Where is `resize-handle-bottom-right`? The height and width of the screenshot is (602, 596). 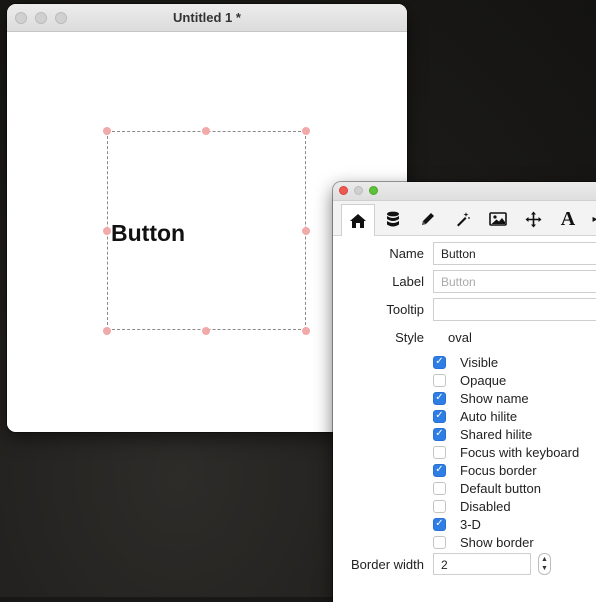 resize-handle-bottom-right is located at coordinates (306, 331).